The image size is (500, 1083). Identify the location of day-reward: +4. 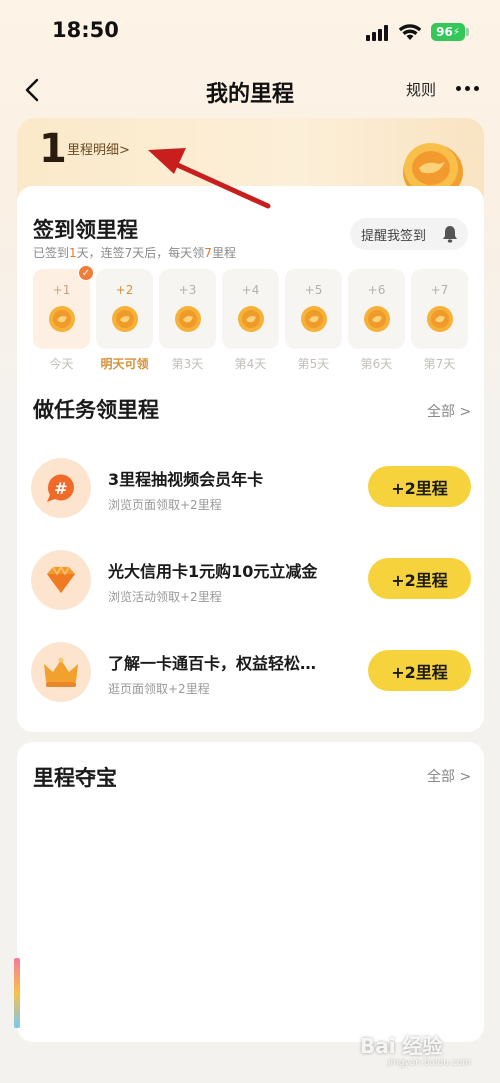
(250, 290).